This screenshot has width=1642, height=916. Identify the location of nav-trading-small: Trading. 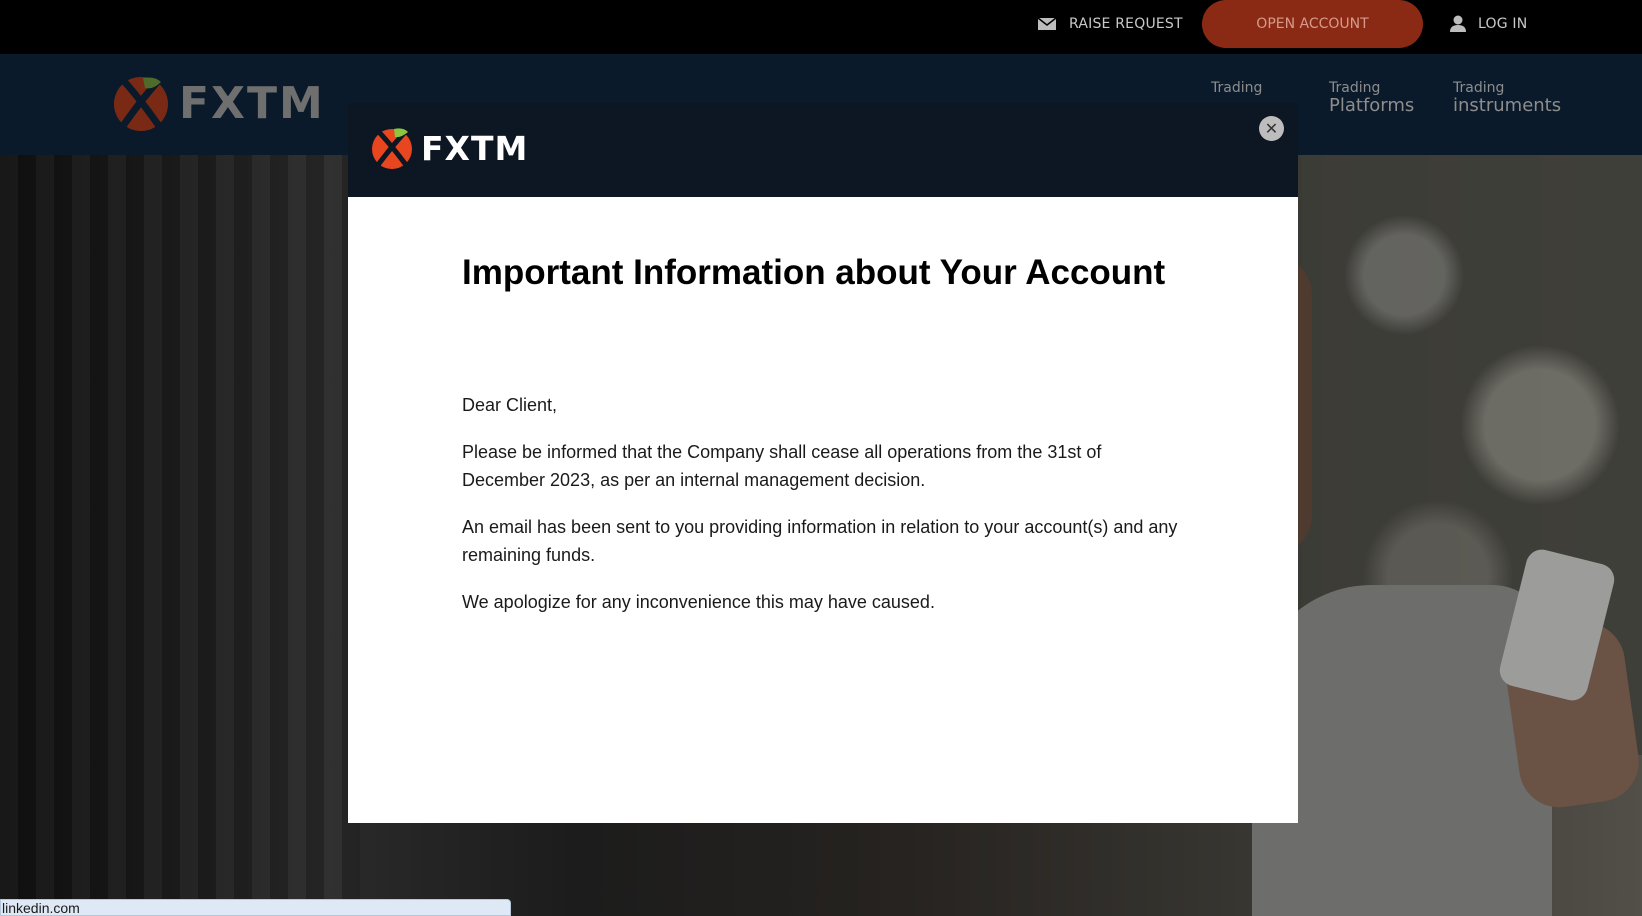
(1237, 88).